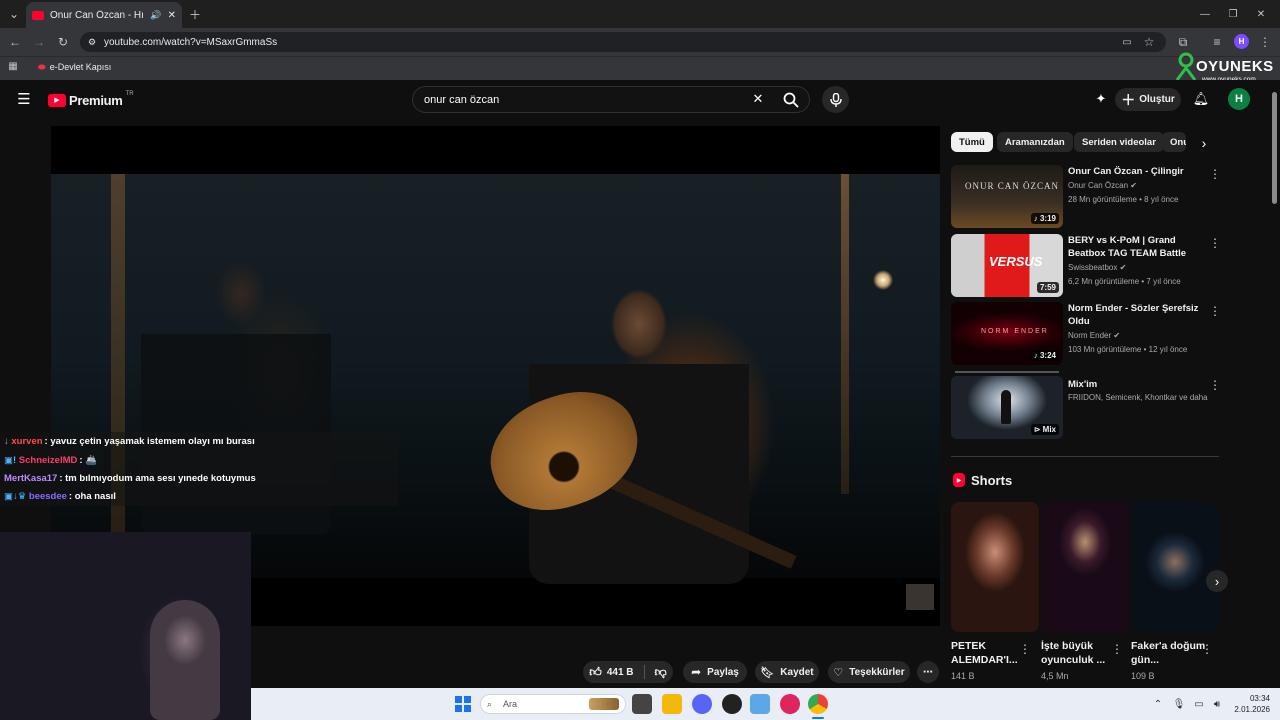 This screenshot has width=1280, height=720. I want to click on video-thumbnail: VERSUS 7:59, so click(1007, 265).